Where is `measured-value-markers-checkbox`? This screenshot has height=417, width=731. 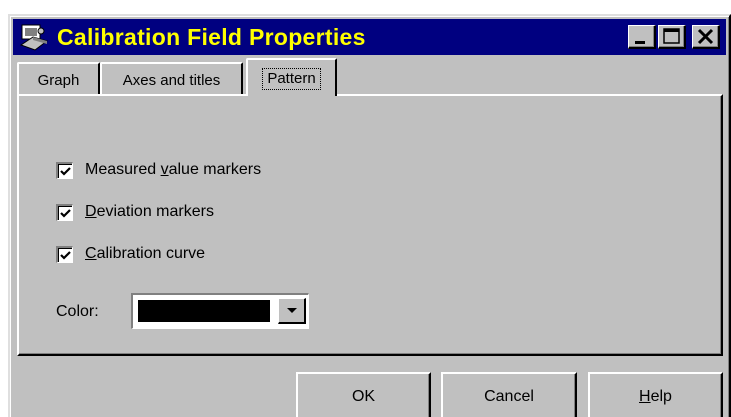
measured-value-markers-checkbox is located at coordinates (64, 170).